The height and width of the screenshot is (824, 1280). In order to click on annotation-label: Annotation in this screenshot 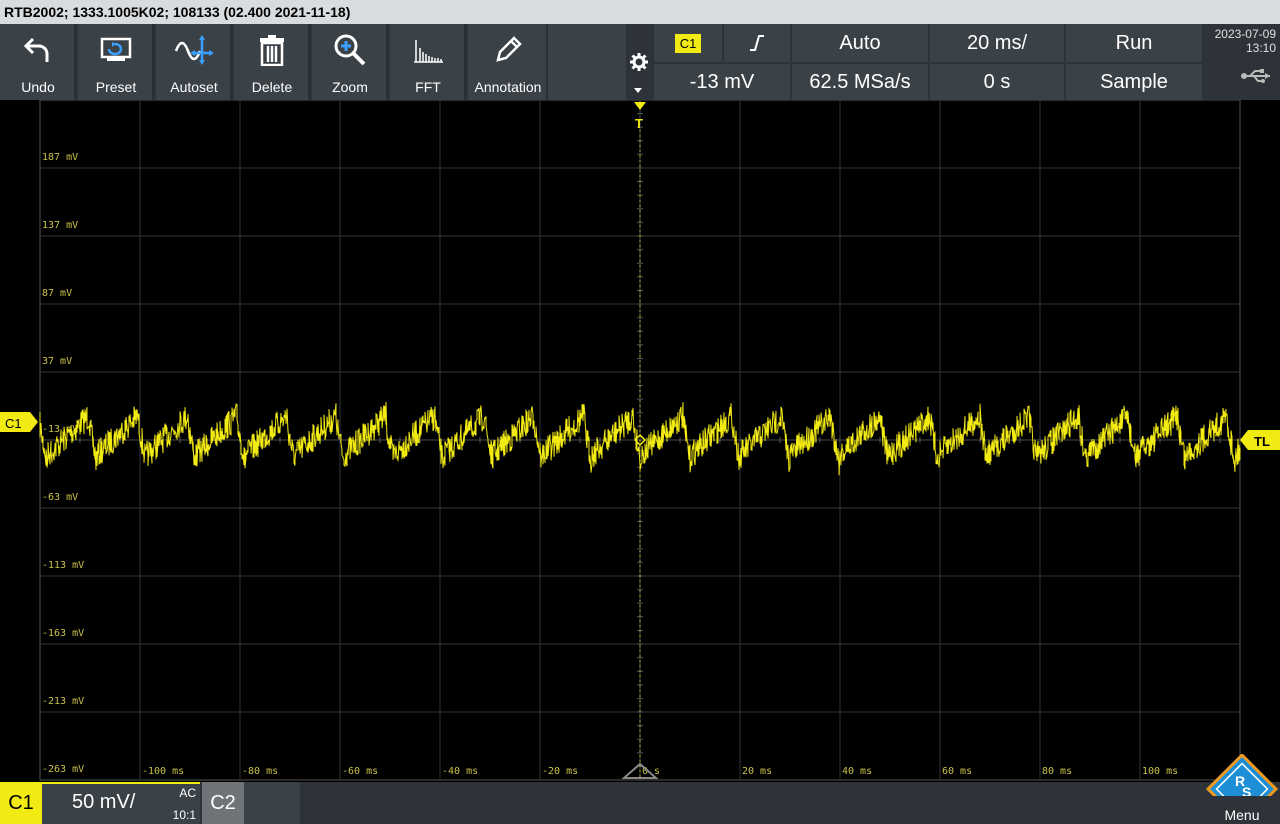, I will do `click(508, 87)`.